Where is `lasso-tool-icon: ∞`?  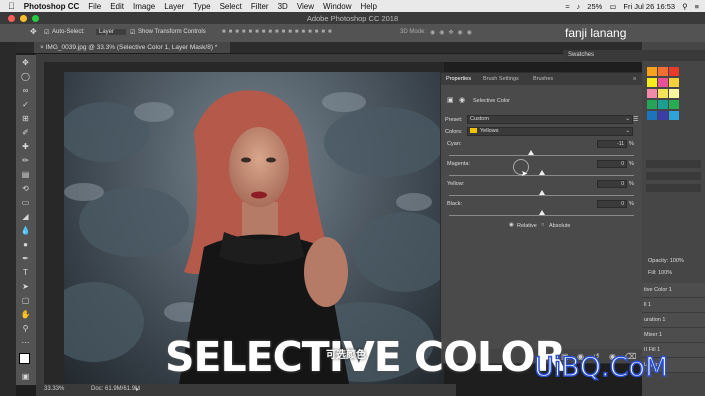
lasso-tool-icon: ∞ is located at coordinates (25, 91).